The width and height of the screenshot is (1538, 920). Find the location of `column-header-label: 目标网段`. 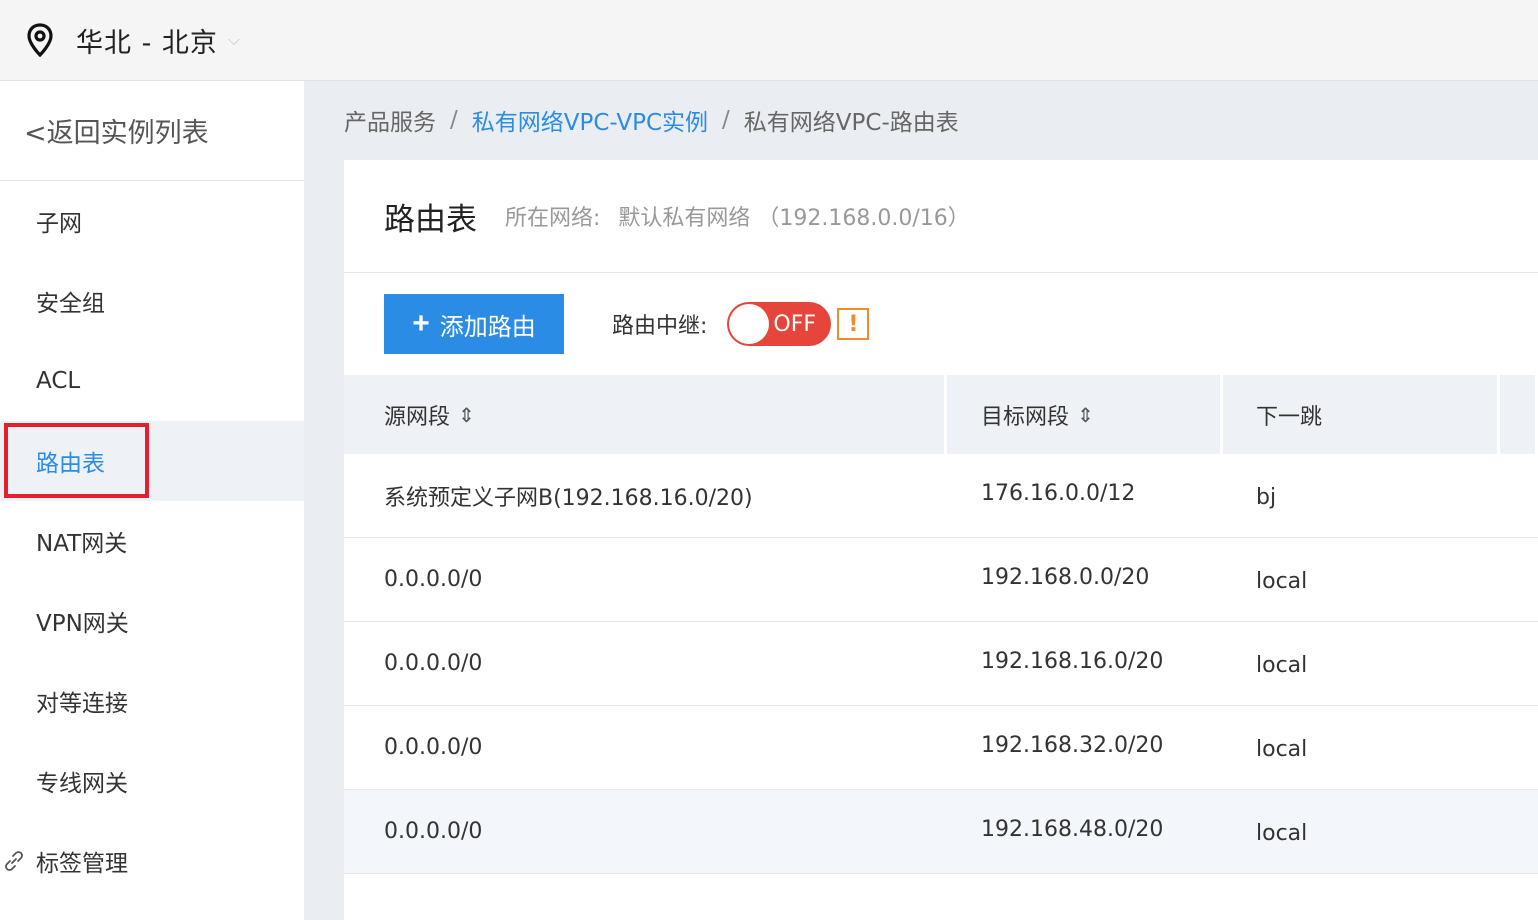

column-header-label: 目标网段 is located at coordinates (1025, 417).